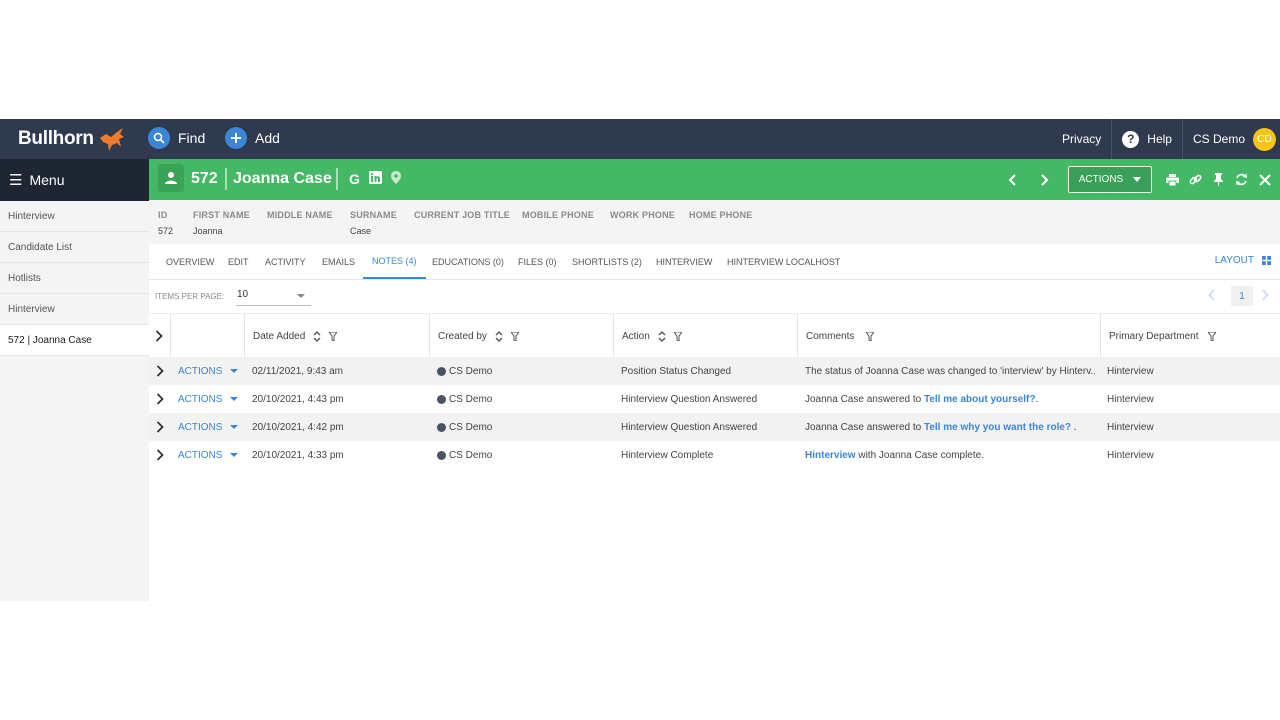 Image resolution: width=1280 pixels, height=720 pixels. Describe the element at coordinates (830, 455) in the screenshot. I see `comment-hinterview-link: Hinterview` at that location.